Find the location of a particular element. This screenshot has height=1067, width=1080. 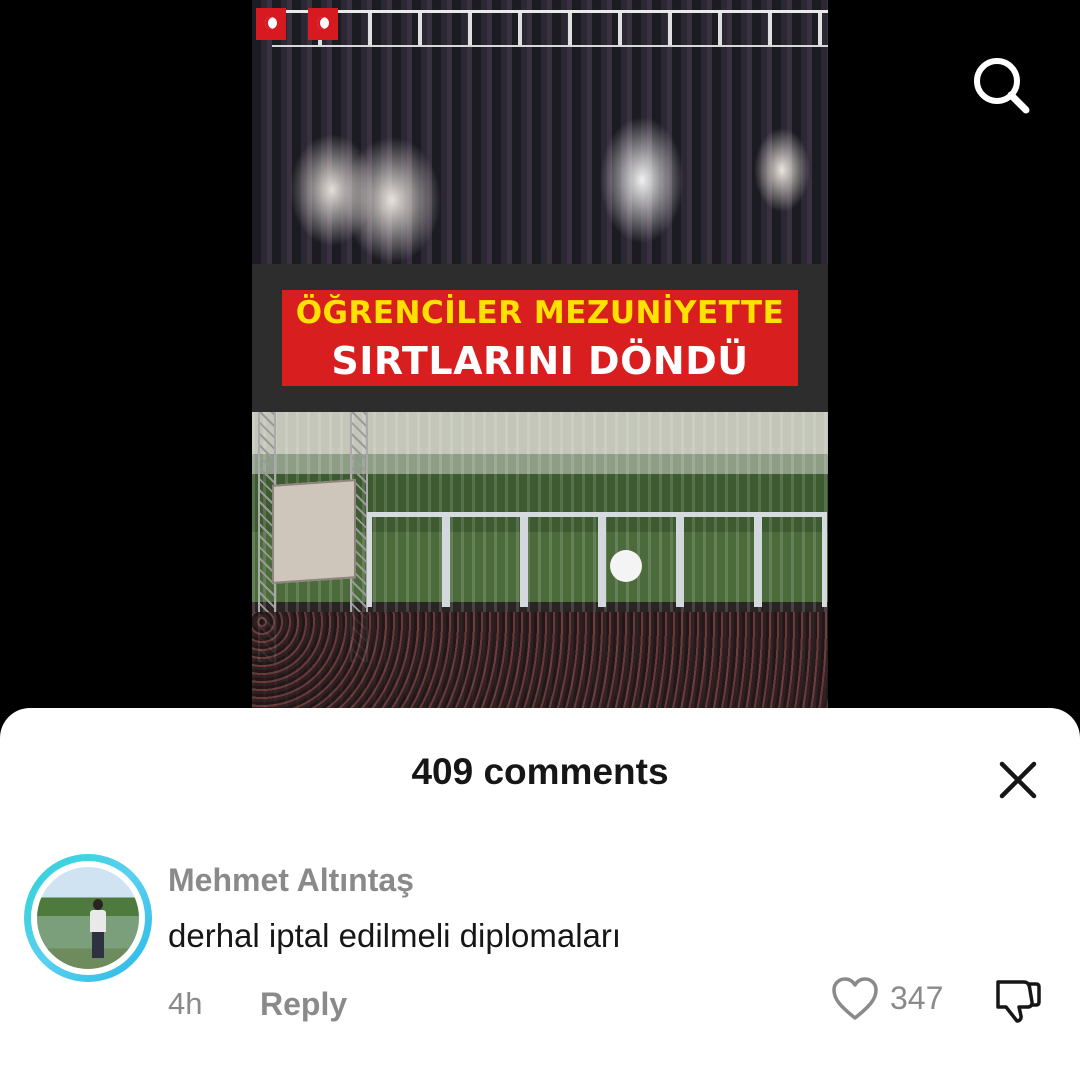

avatar-head is located at coordinates (98, 904).